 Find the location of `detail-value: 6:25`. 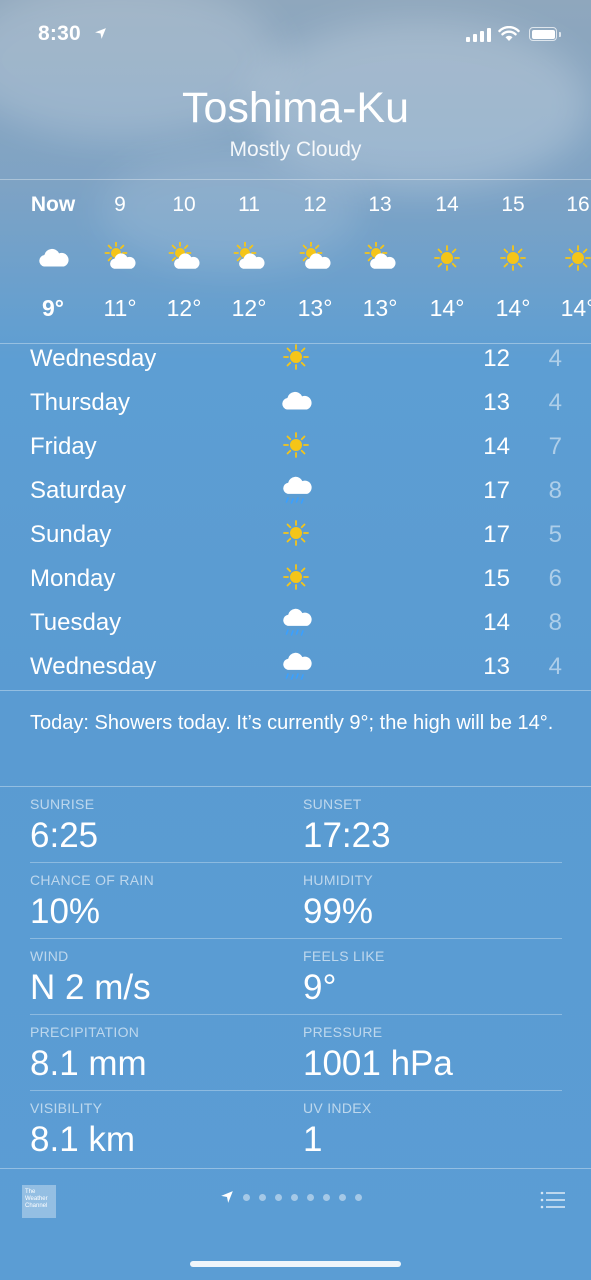

detail-value: 6:25 is located at coordinates (64, 835).